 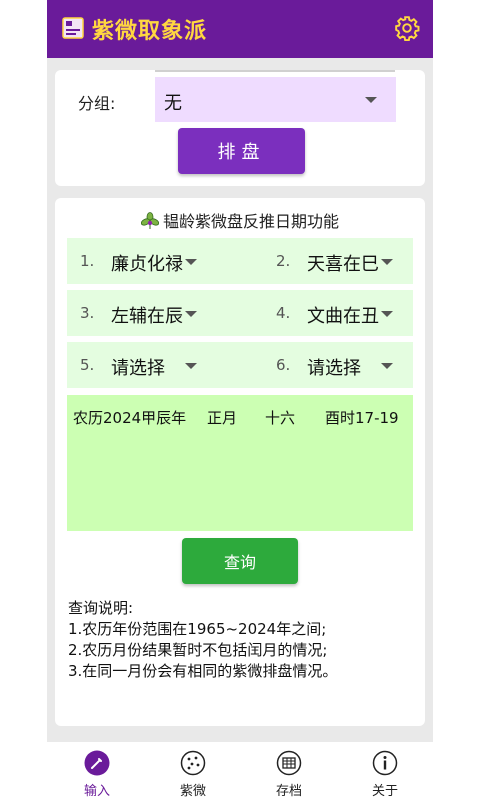 I want to click on nav-label: 关于, so click(x=384, y=791).